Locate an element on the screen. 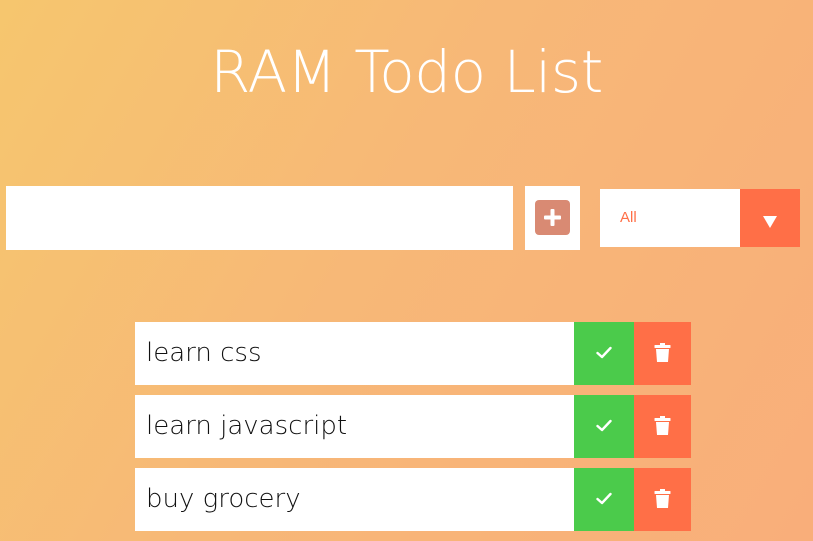 This screenshot has height=541, width=813. filter-selected-value: All is located at coordinates (628, 217).